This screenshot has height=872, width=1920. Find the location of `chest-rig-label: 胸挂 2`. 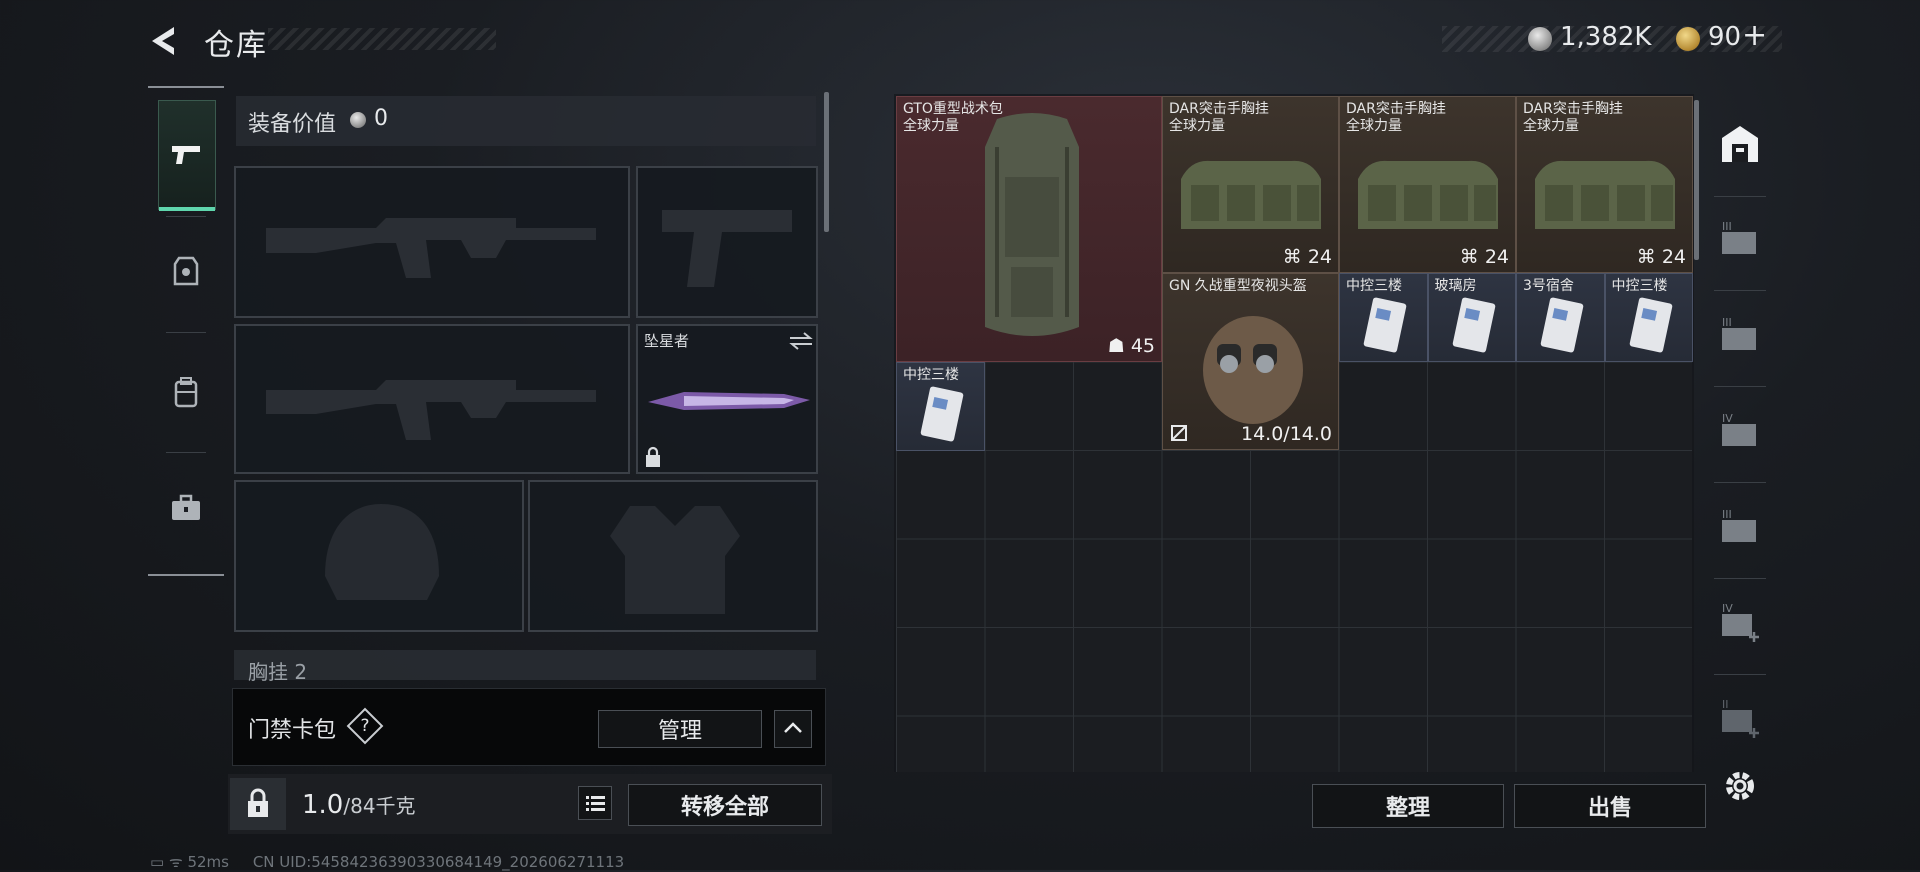

chest-rig-label: 胸挂 2 is located at coordinates (278, 672).